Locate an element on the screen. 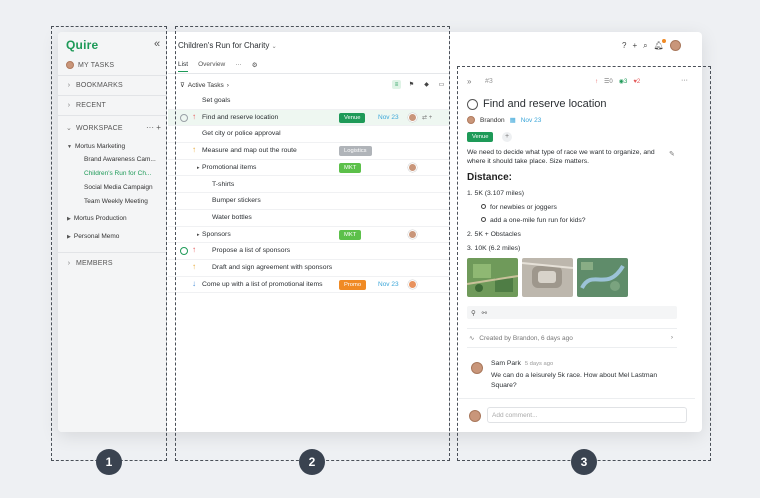  callout-badge-2: 2 is located at coordinates (312, 462).